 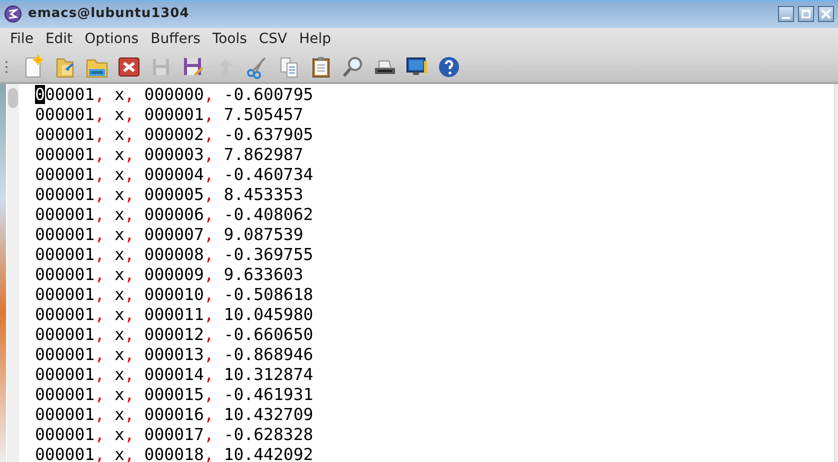 What do you see at coordinates (129, 66) in the screenshot?
I see `close-file-icon` at bounding box center [129, 66].